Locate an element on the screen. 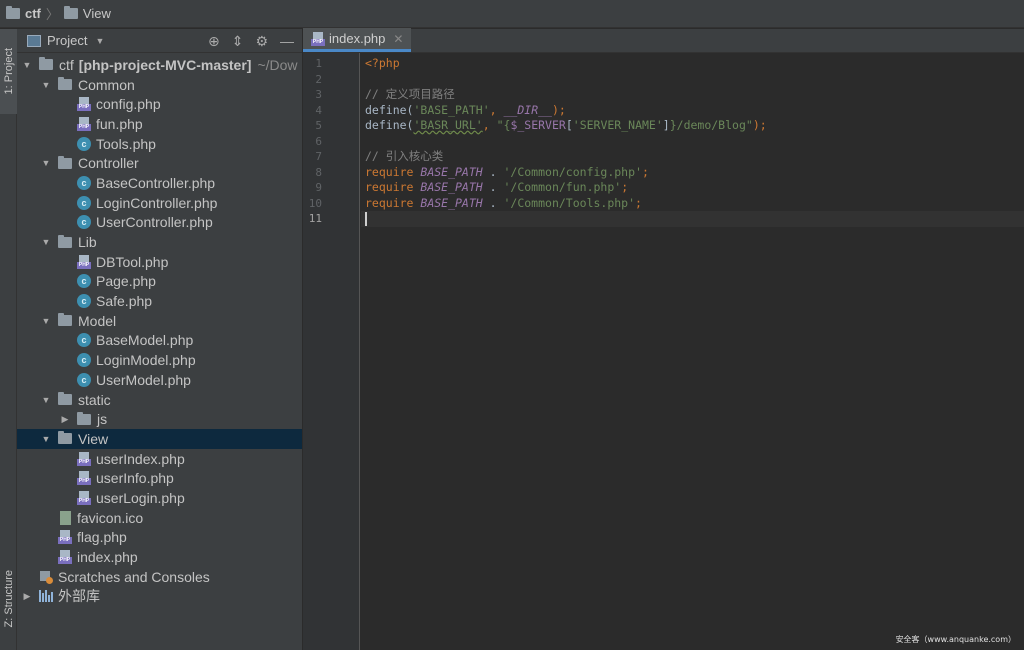 The height and width of the screenshot is (650, 1024). tool-window-strip: 1: Project Z: Structure is located at coordinates (8, 339).